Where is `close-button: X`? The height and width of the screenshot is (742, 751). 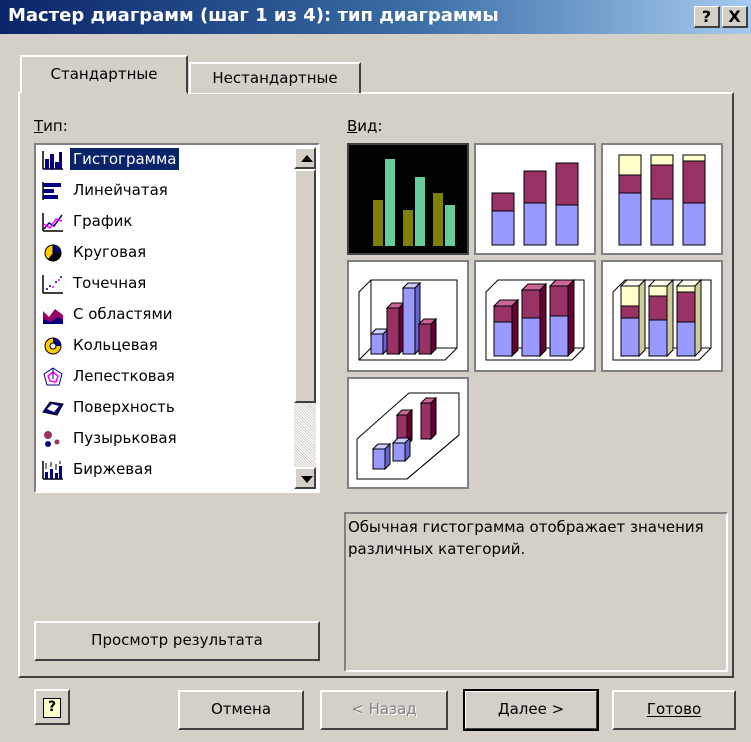
close-button: X is located at coordinates (735, 17).